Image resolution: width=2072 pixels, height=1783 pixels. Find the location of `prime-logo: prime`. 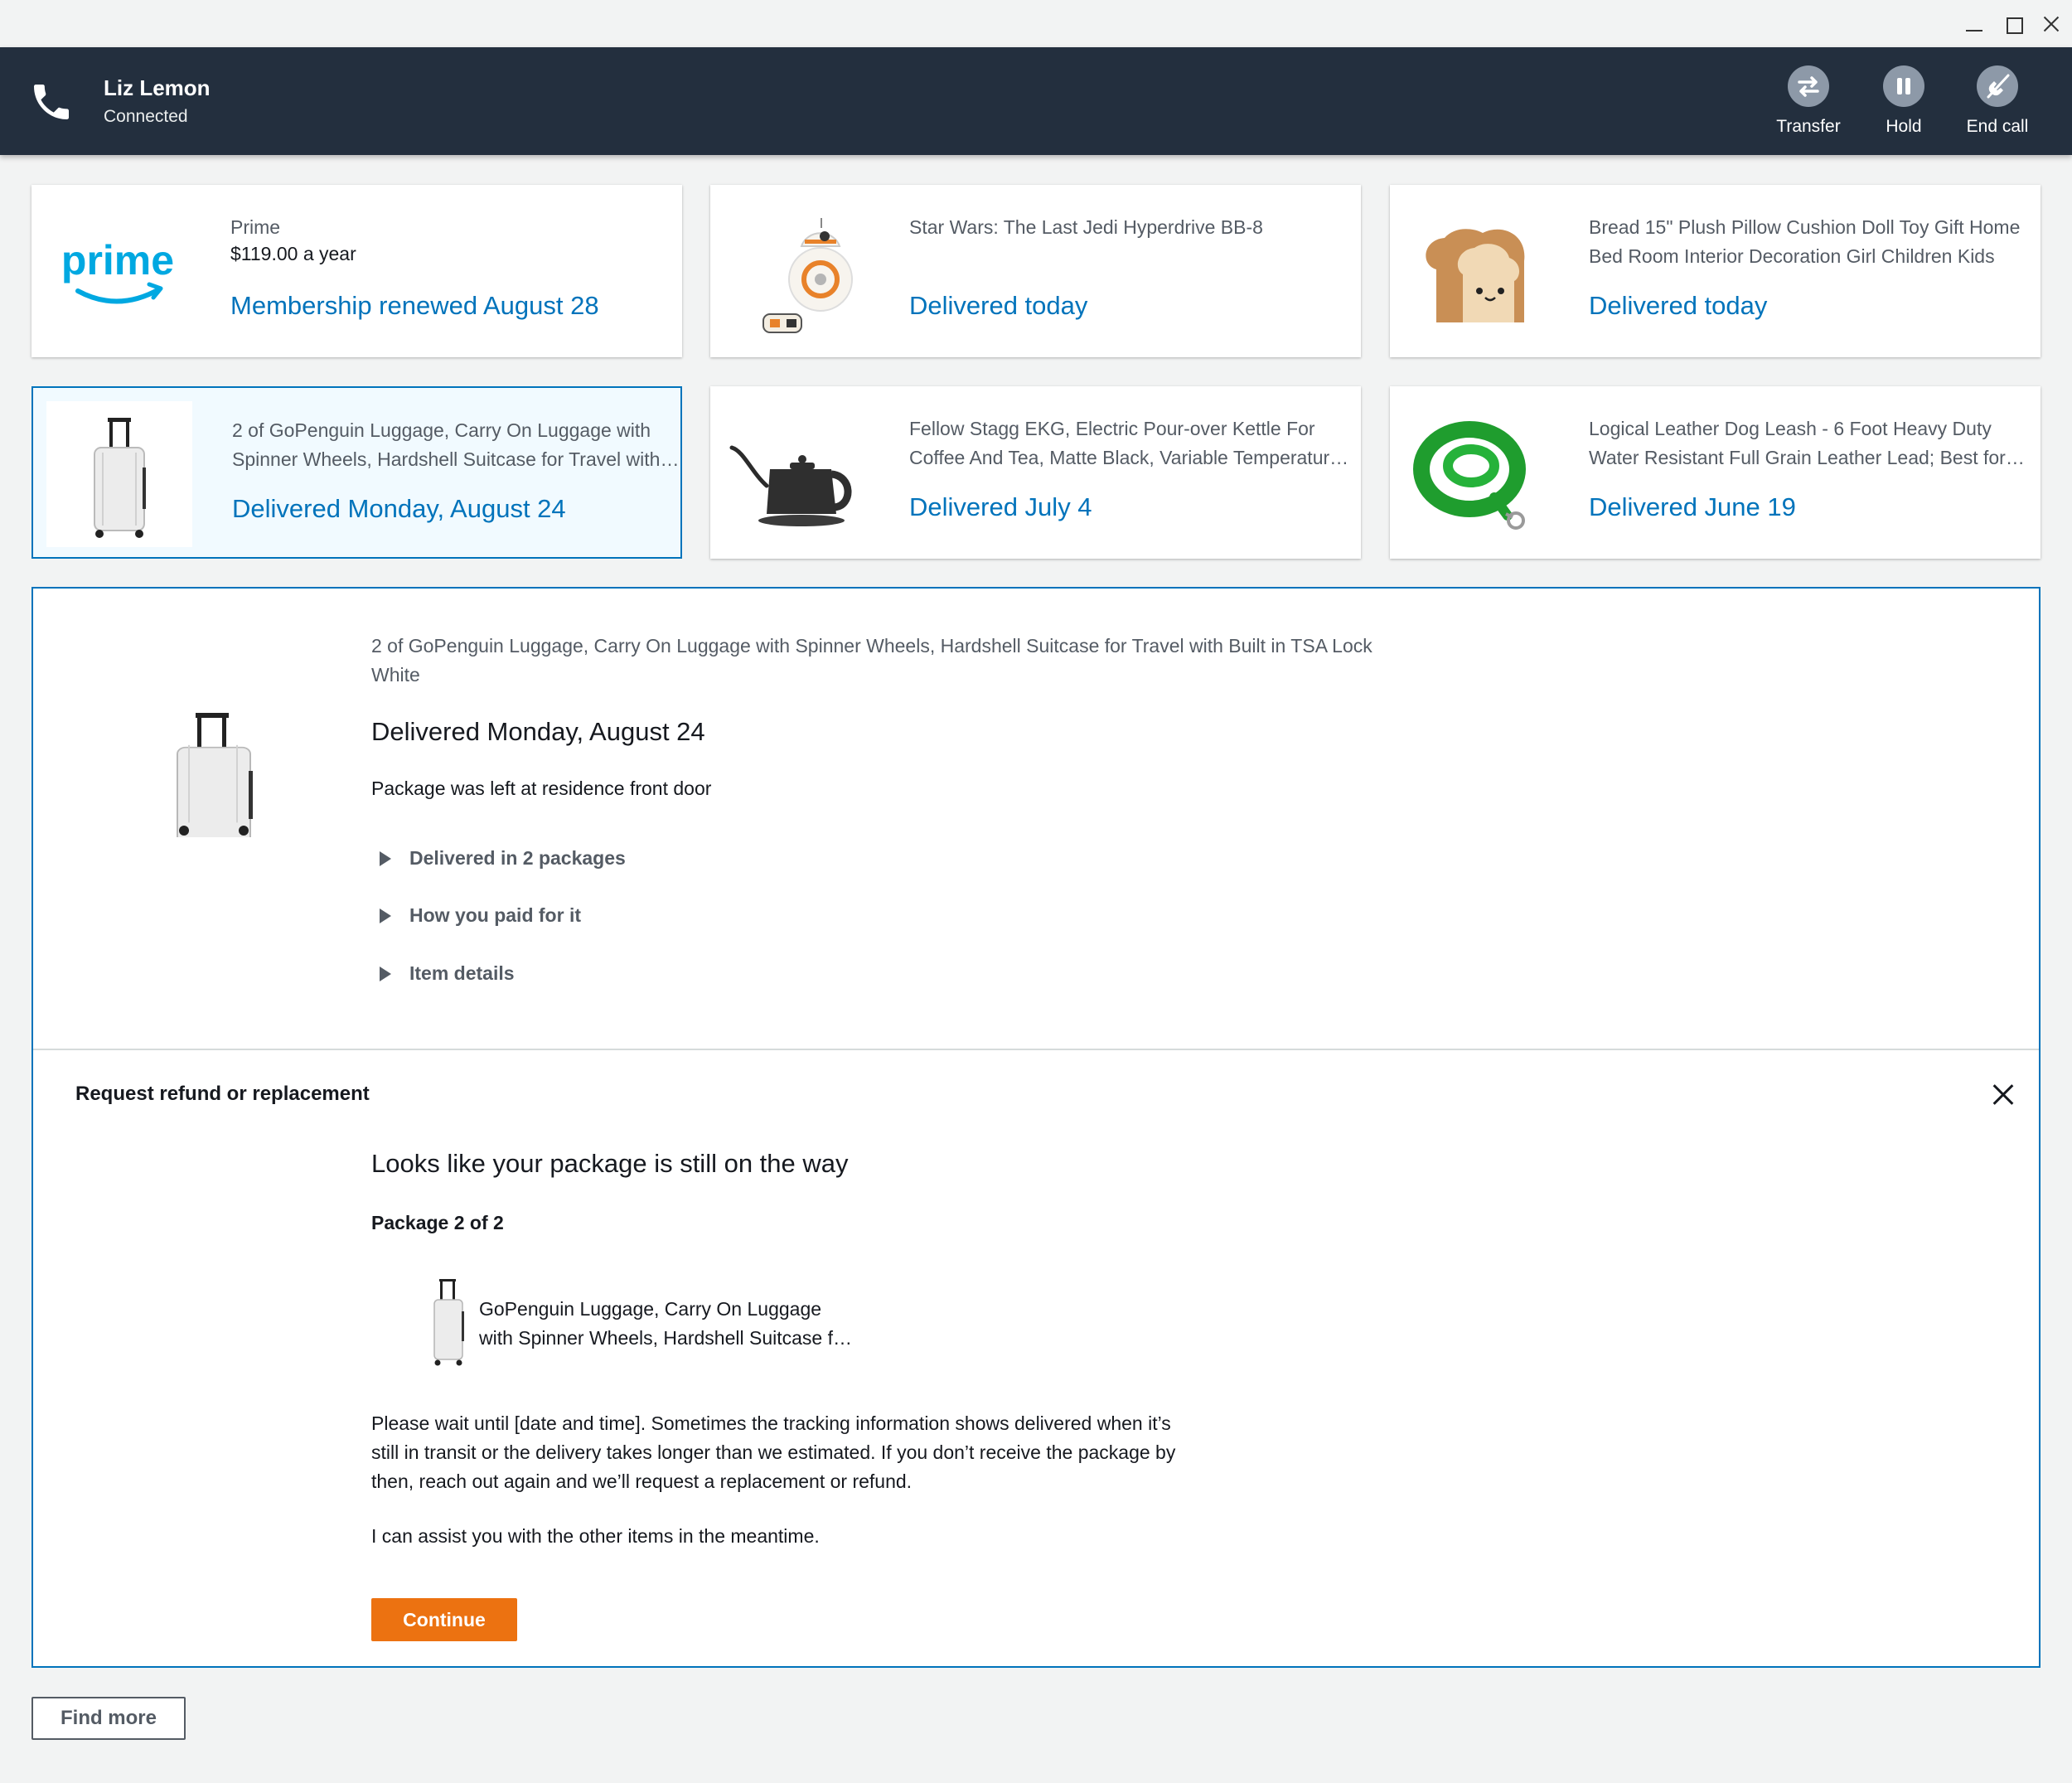

prime-logo: prime is located at coordinates (117, 270).